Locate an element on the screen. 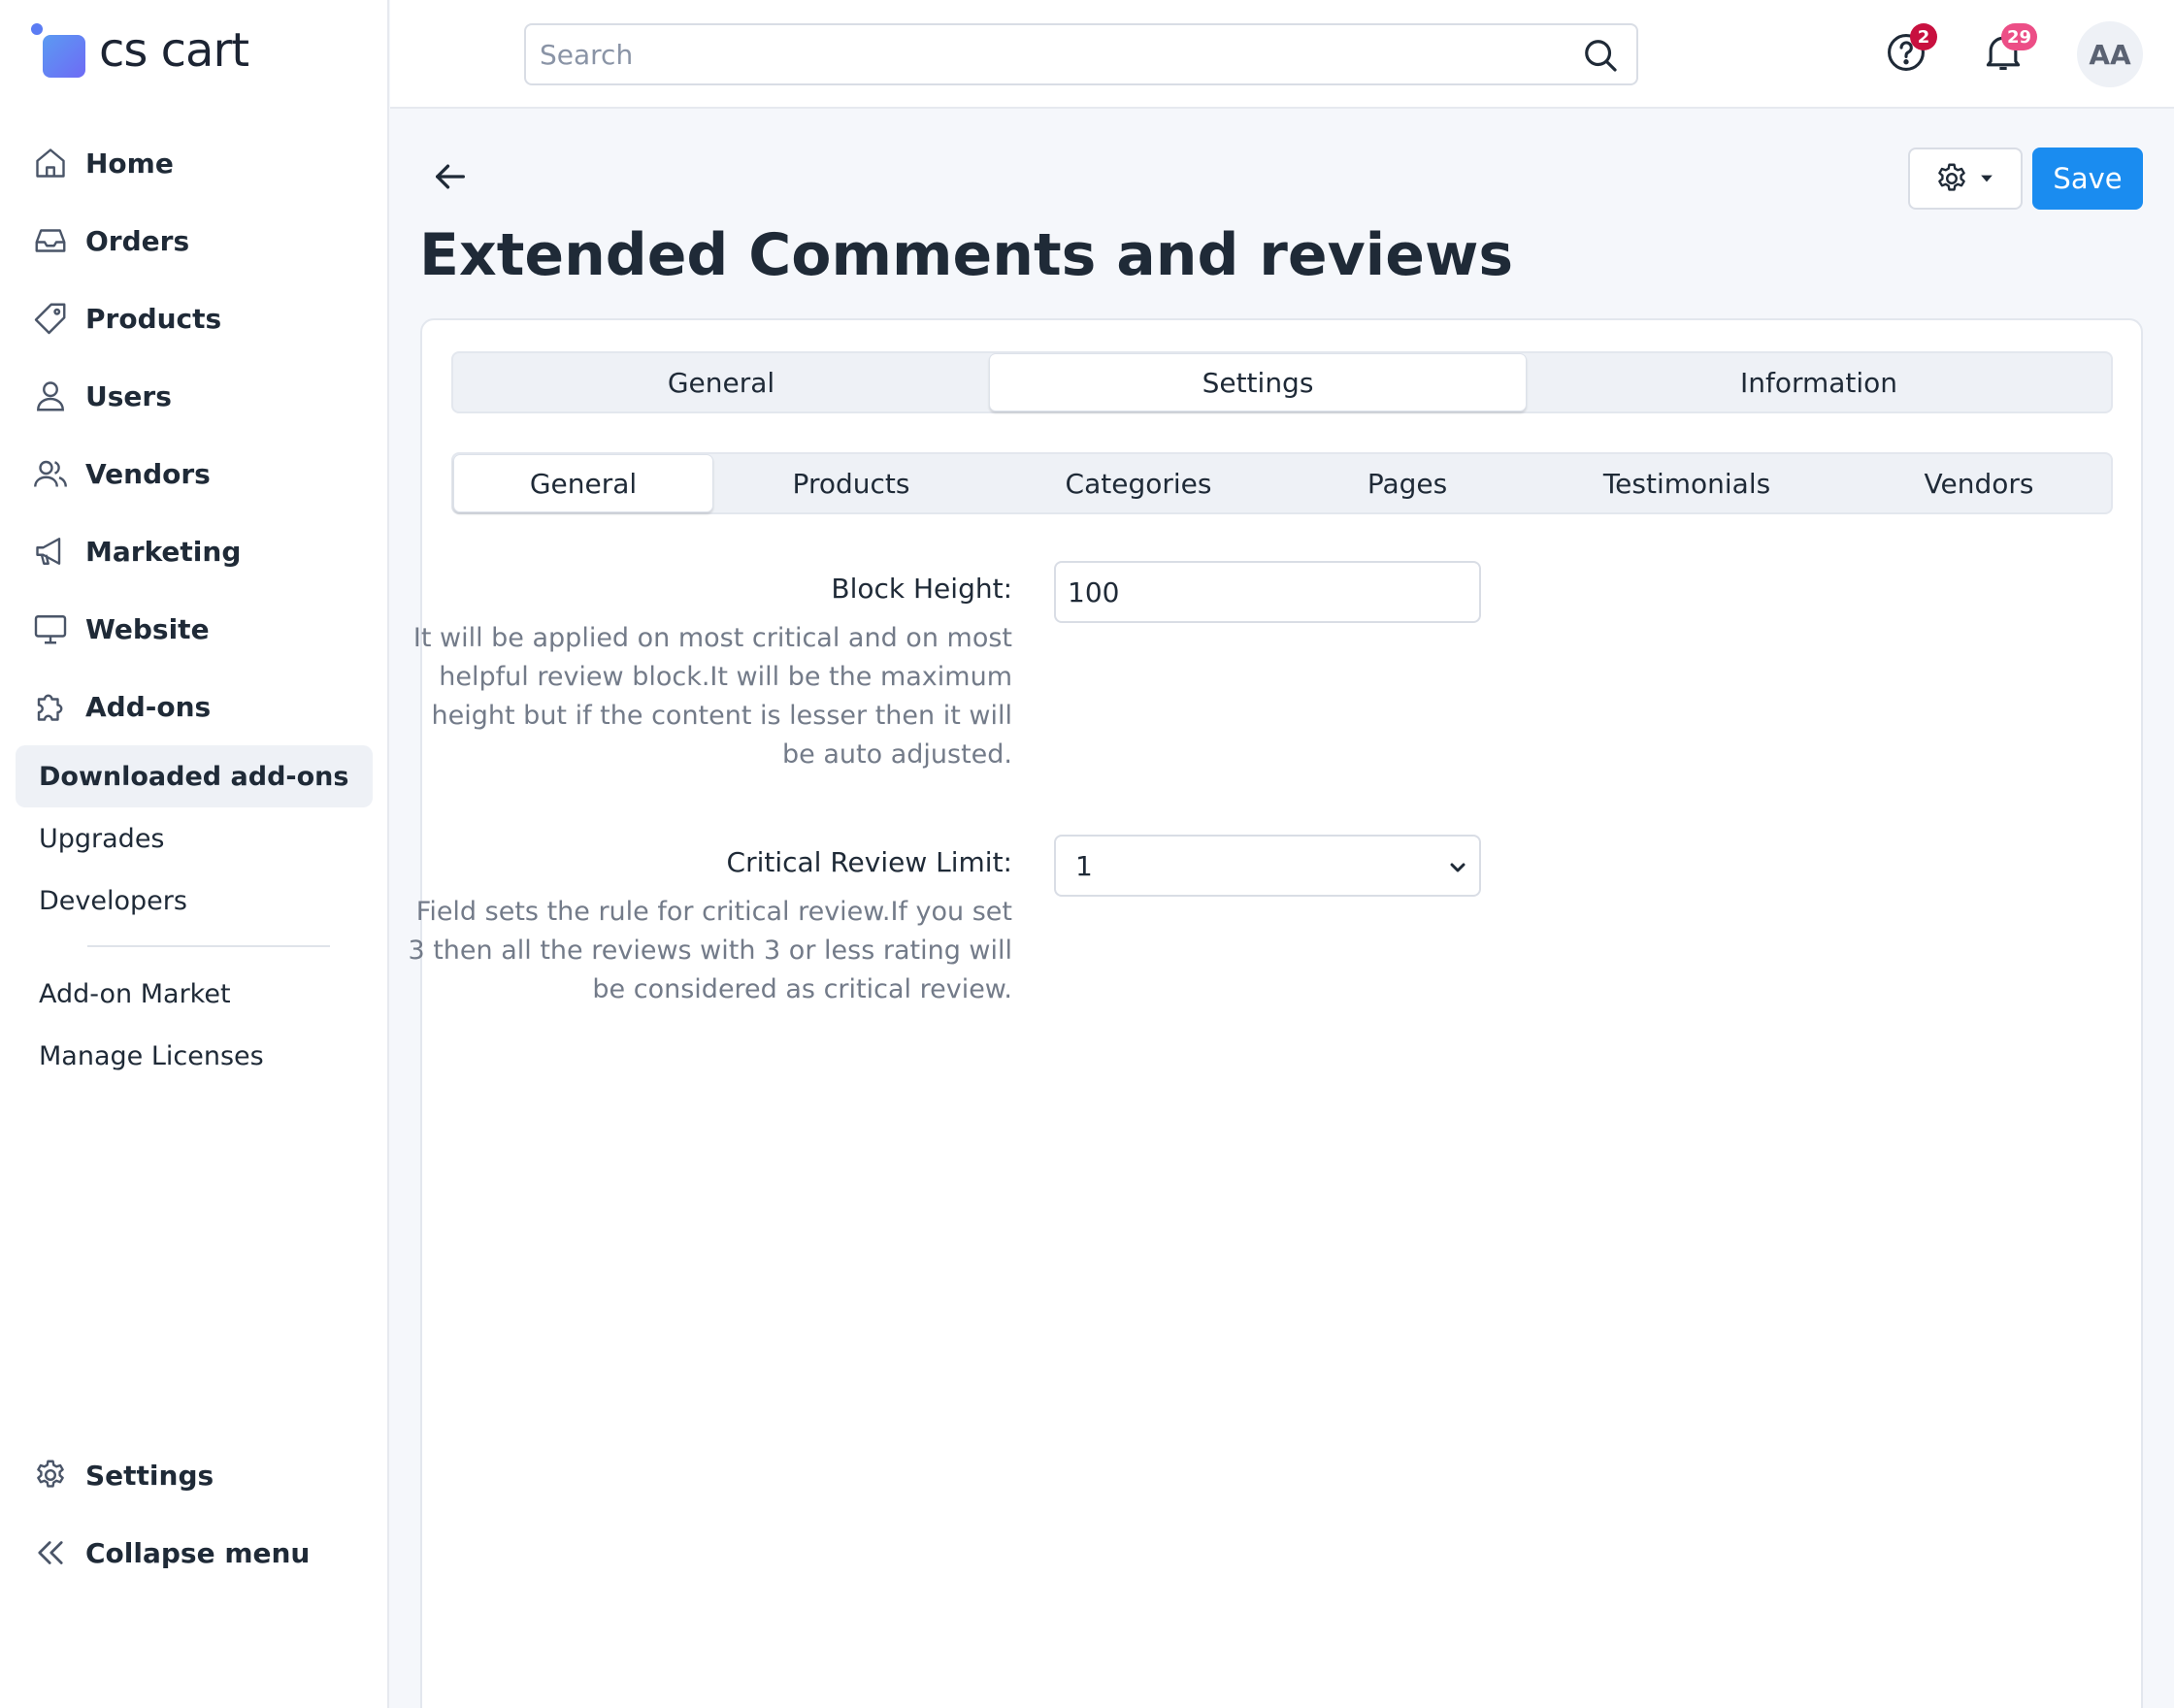 The width and height of the screenshot is (2174, 1708). select-value: 1 is located at coordinates (1084, 865).